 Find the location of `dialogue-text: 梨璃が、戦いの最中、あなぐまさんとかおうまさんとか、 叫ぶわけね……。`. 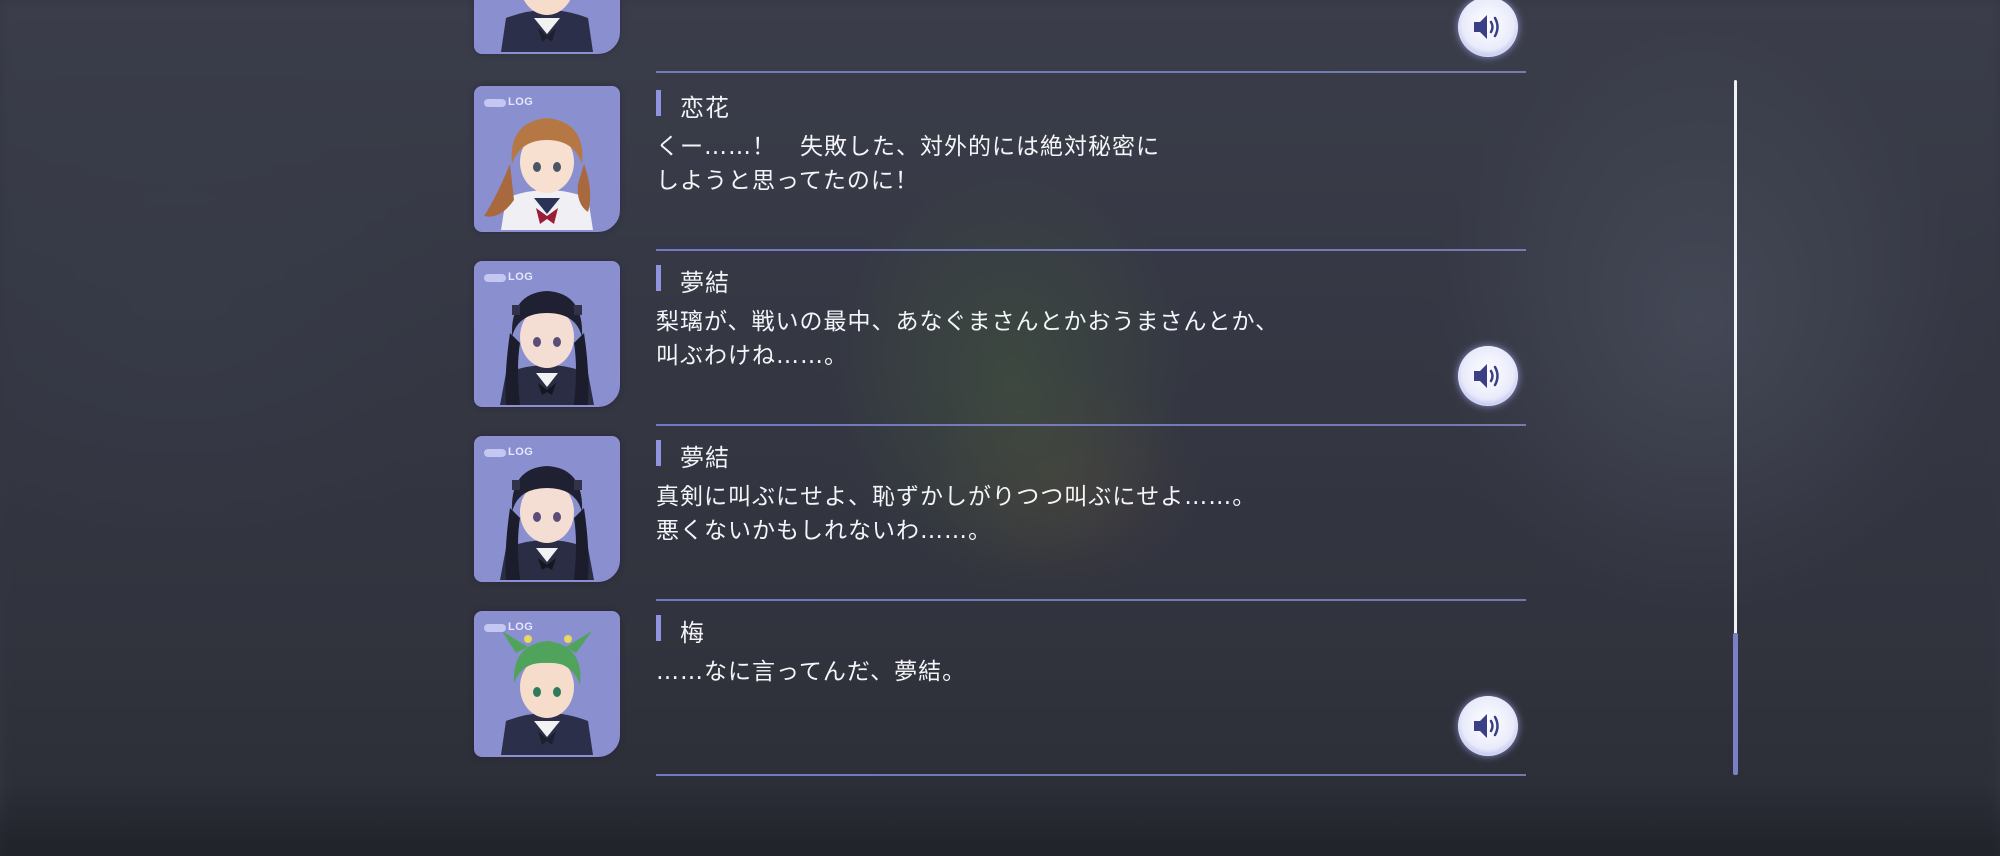

dialogue-text: 梨璃が、戦いの最中、あなぐまさんとかおうまさんとか、 叫ぶわけね……。 is located at coordinates (968, 339).